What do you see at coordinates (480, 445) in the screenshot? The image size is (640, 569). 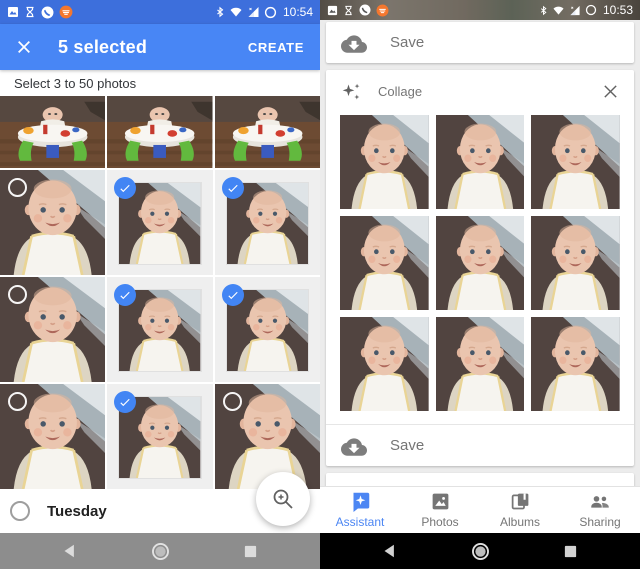 I see `save-card-bottom: Save` at bounding box center [480, 445].